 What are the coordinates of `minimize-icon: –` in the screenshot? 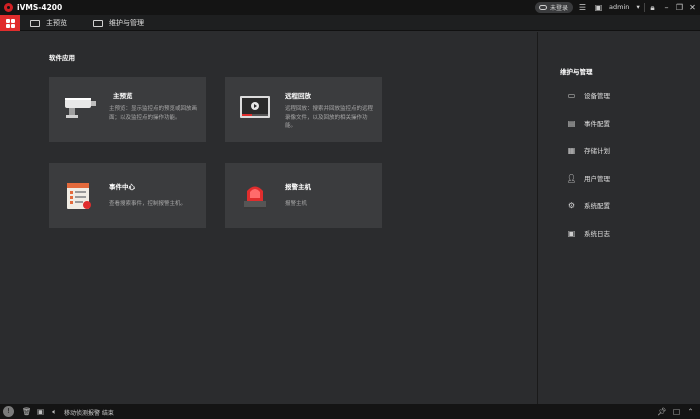 It's located at (666, 7).